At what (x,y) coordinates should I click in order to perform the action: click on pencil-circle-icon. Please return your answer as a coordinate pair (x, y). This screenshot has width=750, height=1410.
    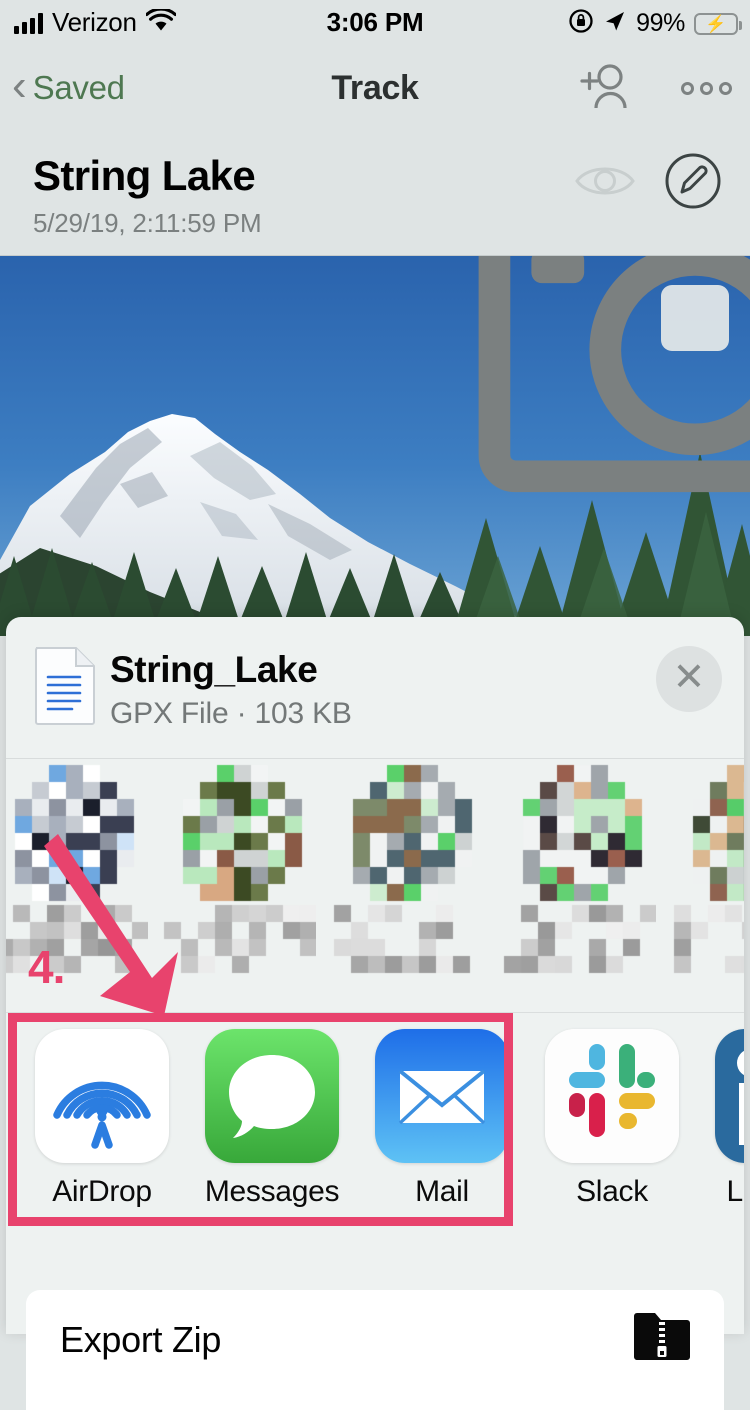
    Looking at the image, I should click on (693, 183).